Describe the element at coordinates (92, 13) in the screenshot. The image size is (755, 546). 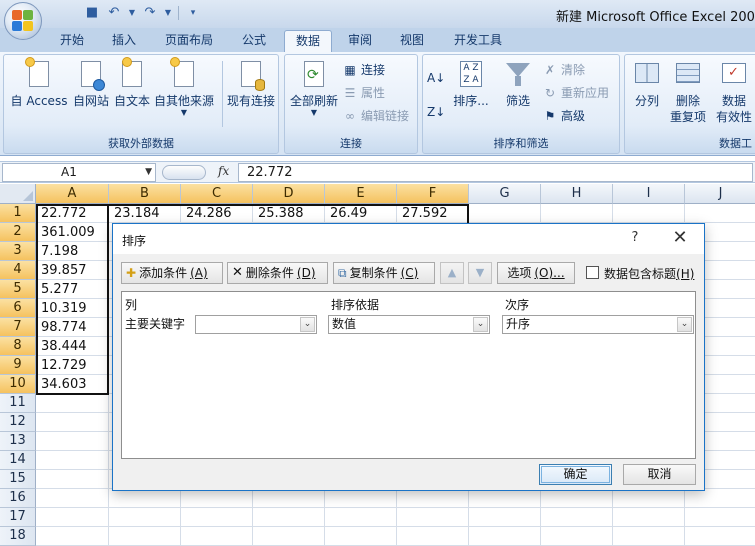
I see `save-icon: ■` at that location.